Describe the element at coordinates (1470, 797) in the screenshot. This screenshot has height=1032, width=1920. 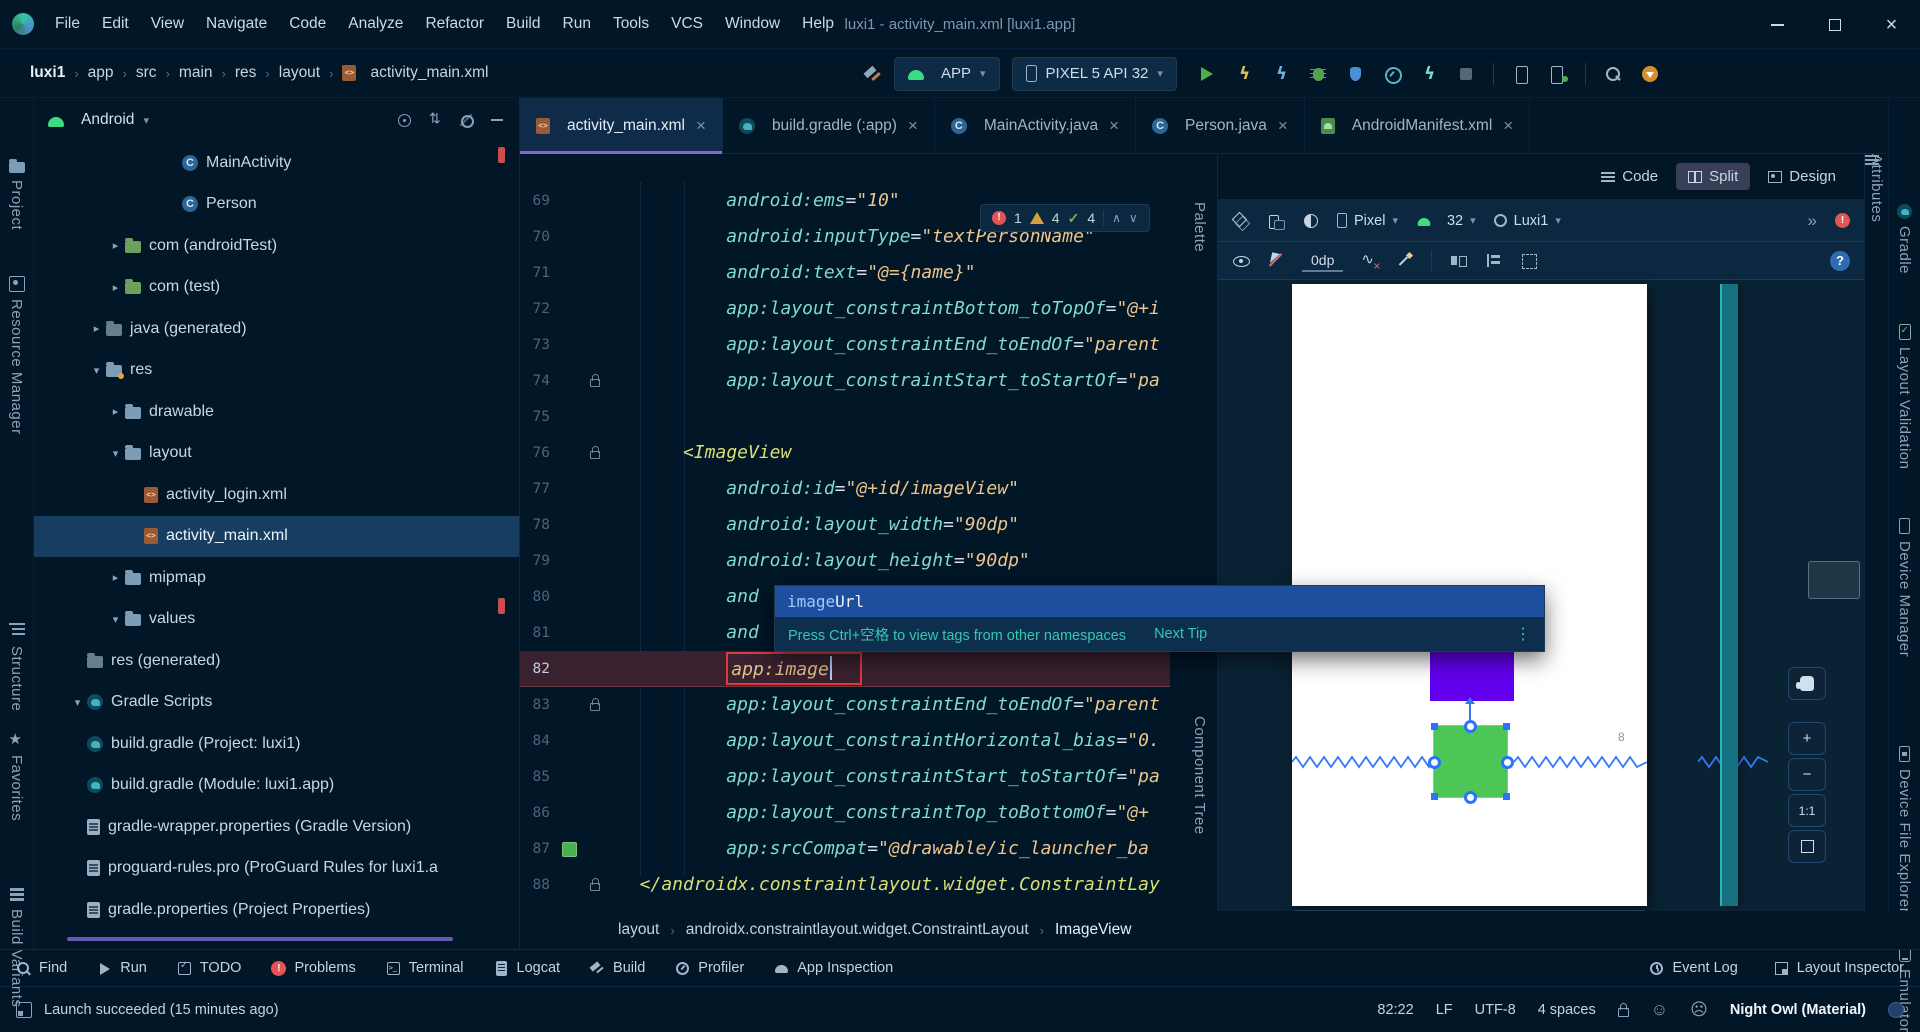
I see `constraint-anchor-bottom` at that location.